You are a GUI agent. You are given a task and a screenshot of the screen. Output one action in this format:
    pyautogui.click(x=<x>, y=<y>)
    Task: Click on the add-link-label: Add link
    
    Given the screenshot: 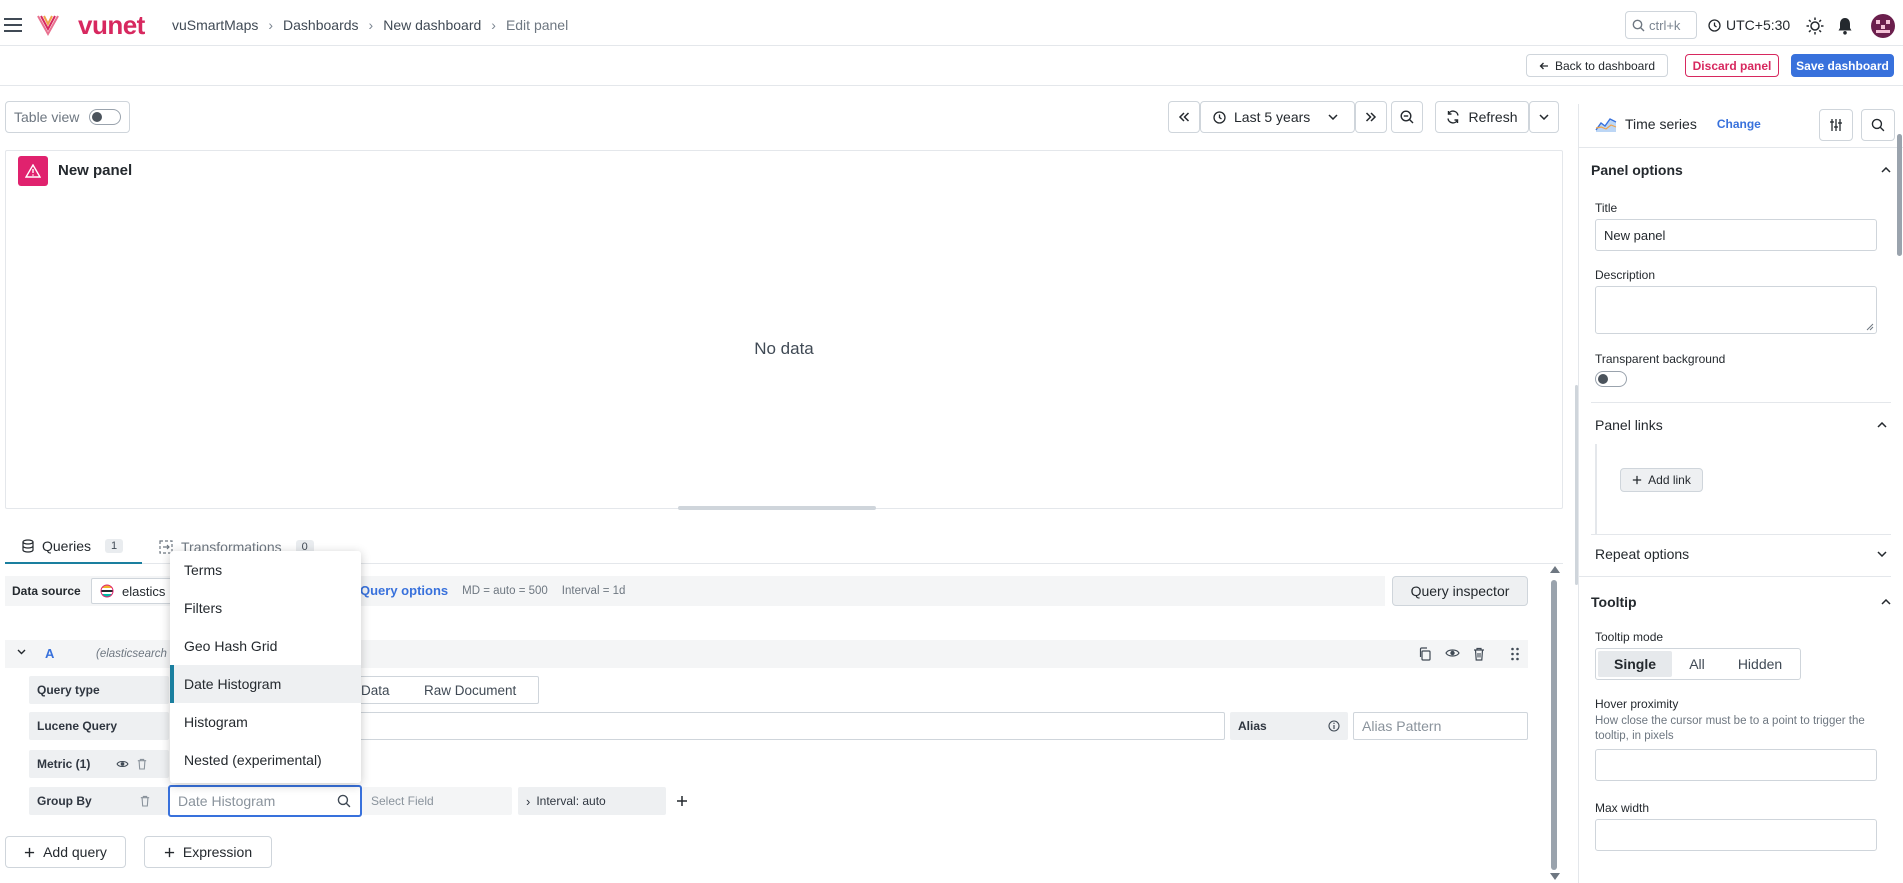 What is the action you would take?
    pyautogui.click(x=1669, y=480)
    